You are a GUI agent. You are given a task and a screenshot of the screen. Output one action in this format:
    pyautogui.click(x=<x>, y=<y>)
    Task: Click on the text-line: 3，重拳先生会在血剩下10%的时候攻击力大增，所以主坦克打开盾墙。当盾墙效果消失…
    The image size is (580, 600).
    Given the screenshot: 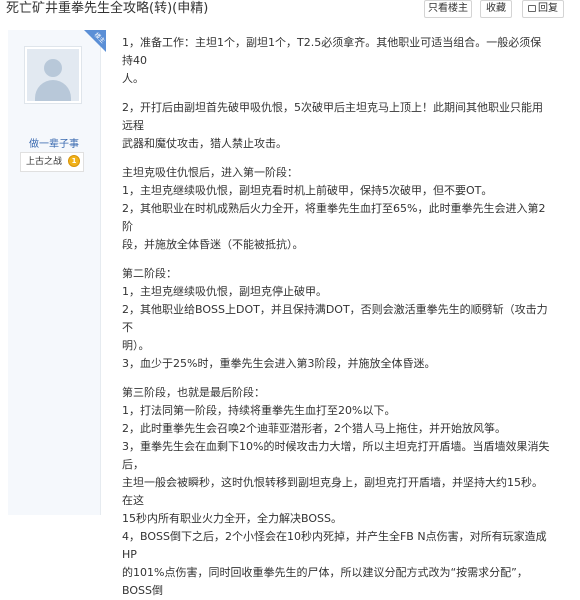 What is the action you would take?
    pyautogui.click(x=336, y=455)
    